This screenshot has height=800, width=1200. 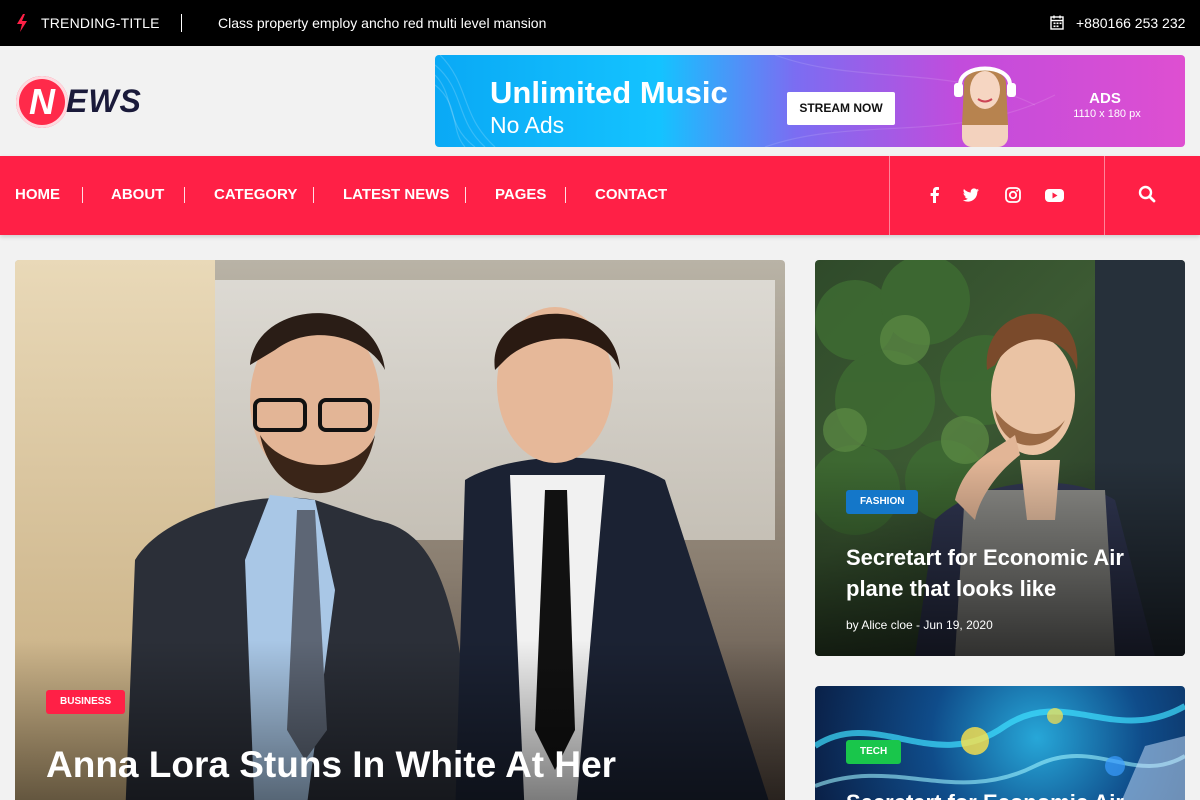 I want to click on side-story-card: TECH Secretart for Economic Air, so click(x=1000, y=743).